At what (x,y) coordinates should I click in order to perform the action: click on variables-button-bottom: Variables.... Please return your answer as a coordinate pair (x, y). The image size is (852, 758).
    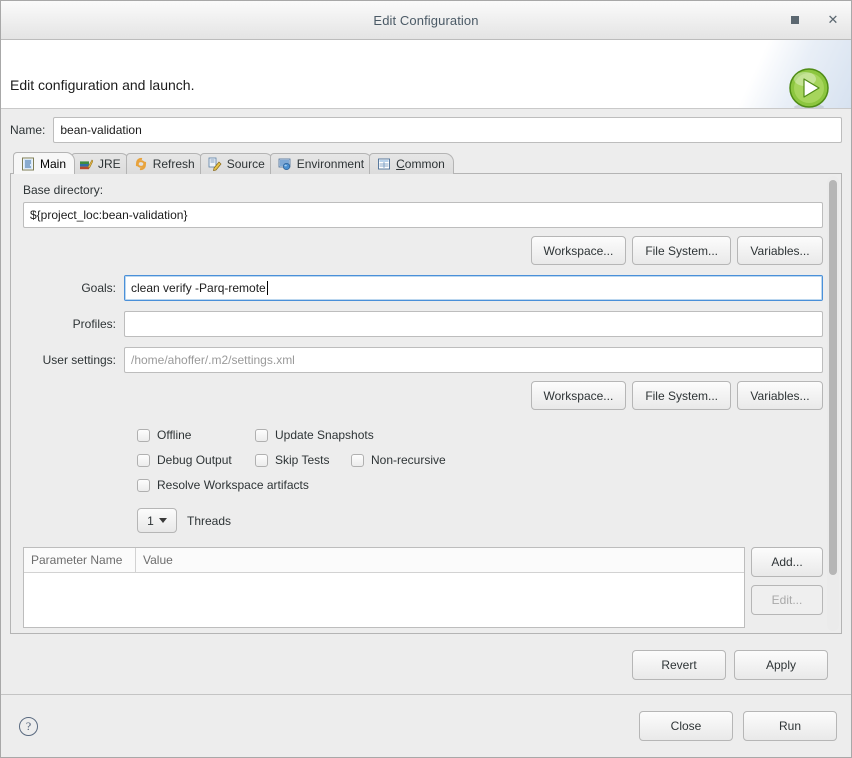
    Looking at the image, I should click on (780, 395).